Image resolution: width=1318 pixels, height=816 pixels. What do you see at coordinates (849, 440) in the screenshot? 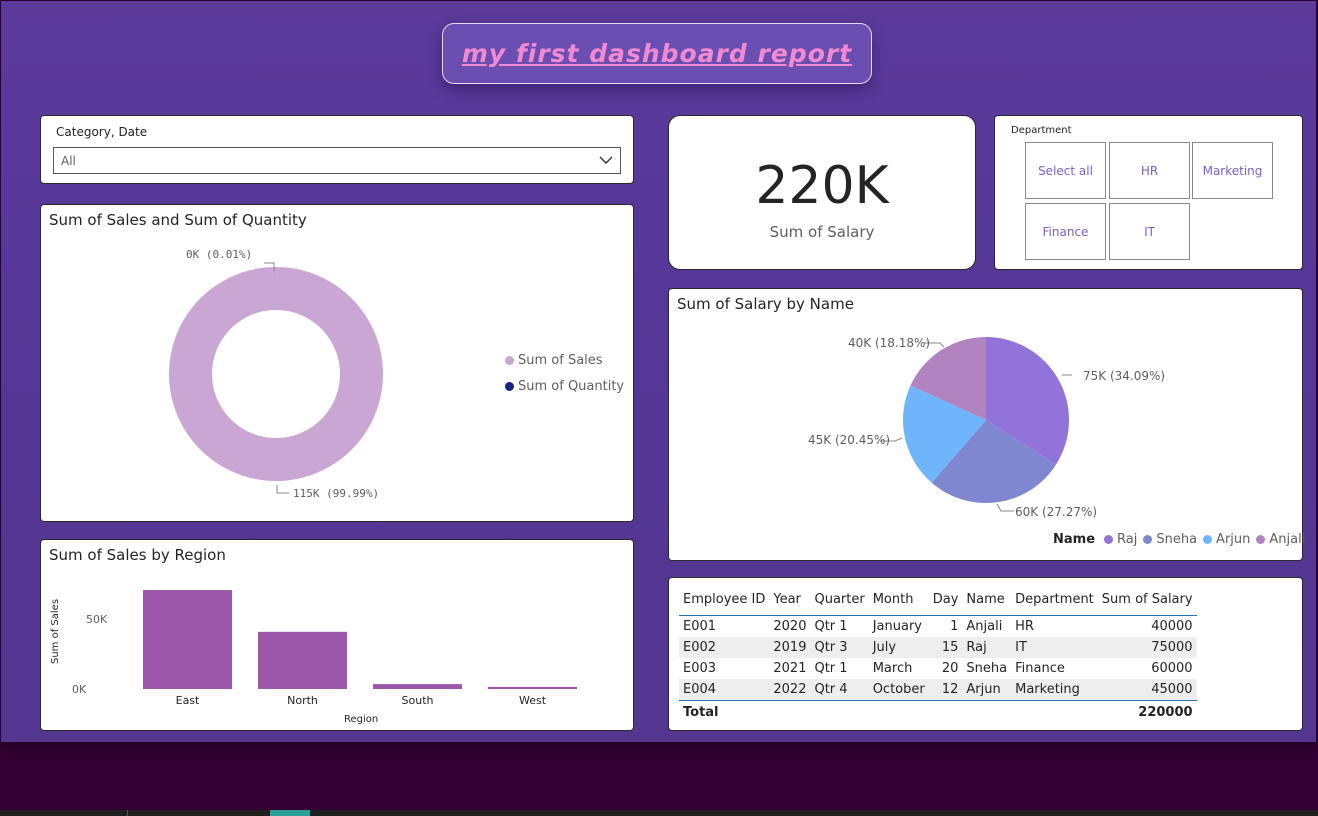
I see `pie-label-arjun: 45K (20.45%)` at bounding box center [849, 440].